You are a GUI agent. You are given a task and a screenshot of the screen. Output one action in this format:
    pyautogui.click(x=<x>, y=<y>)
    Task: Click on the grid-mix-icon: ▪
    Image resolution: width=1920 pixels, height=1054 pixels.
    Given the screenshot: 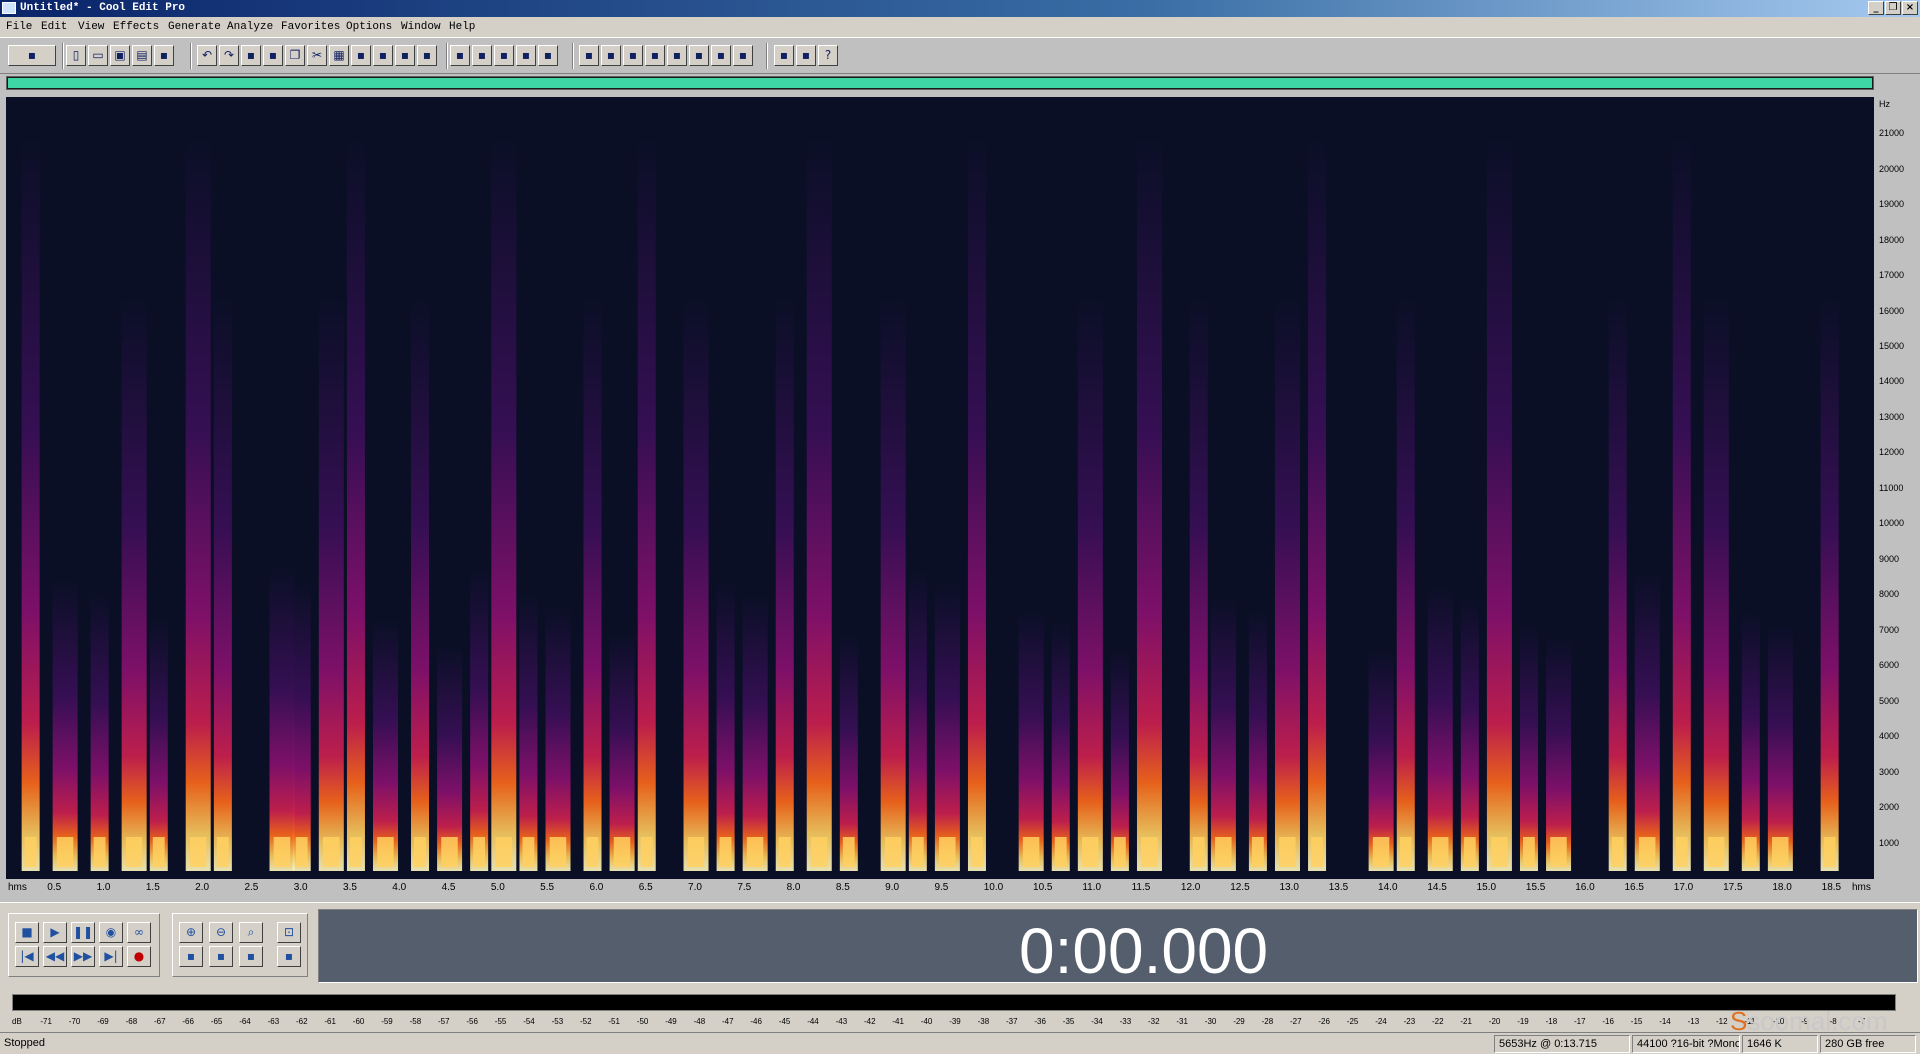 What is the action you would take?
    pyautogui.click(x=548, y=55)
    